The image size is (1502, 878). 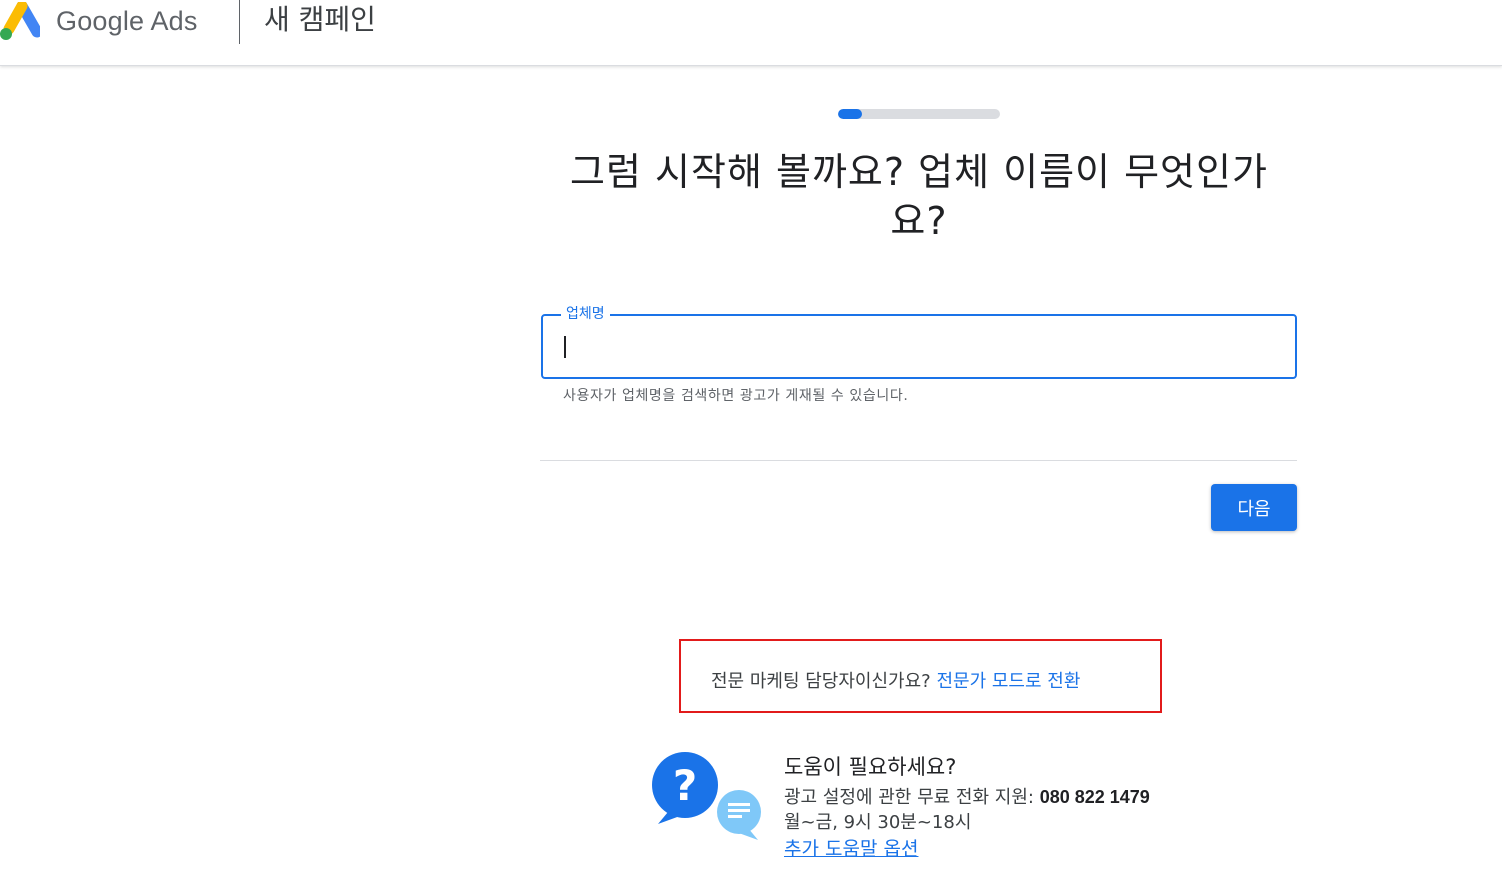 I want to click on expert-mode-row: 전문 마케팅 담당자이신가요? 전문가 모드로 전환, so click(x=895, y=682).